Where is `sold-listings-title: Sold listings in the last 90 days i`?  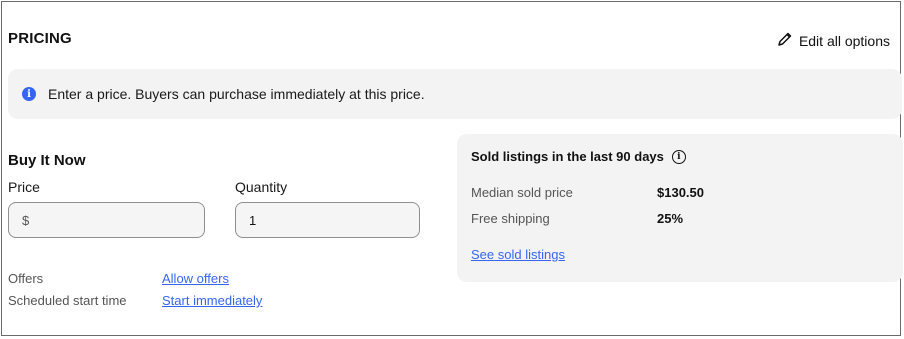
sold-listings-title: Sold listings in the last 90 days i is located at coordinates (578, 156).